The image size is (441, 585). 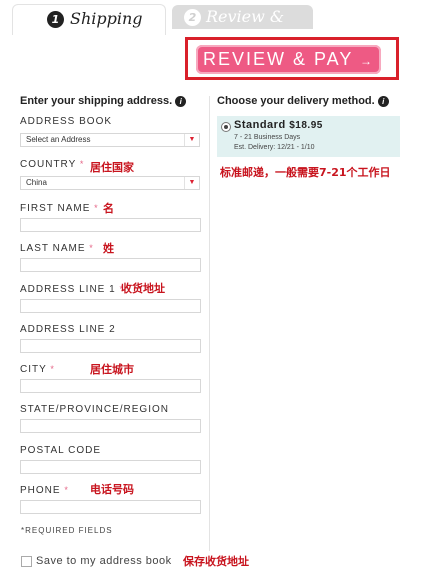 I want to click on country-select: China ▼, so click(x=110, y=183).